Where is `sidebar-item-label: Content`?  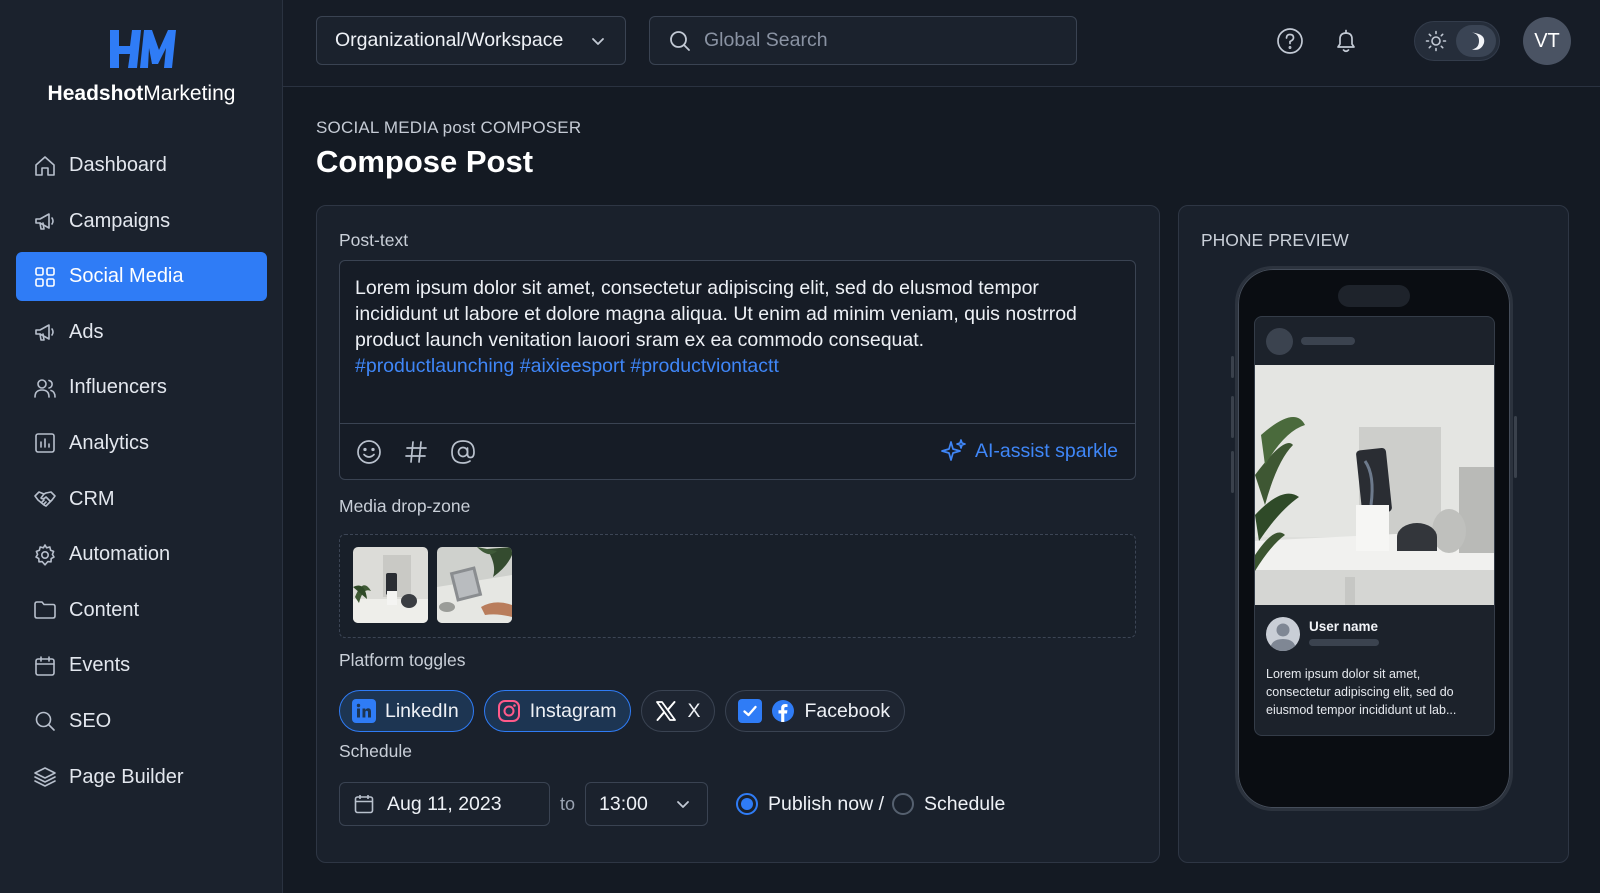
sidebar-item-label: Content is located at coordinates (104, 609).